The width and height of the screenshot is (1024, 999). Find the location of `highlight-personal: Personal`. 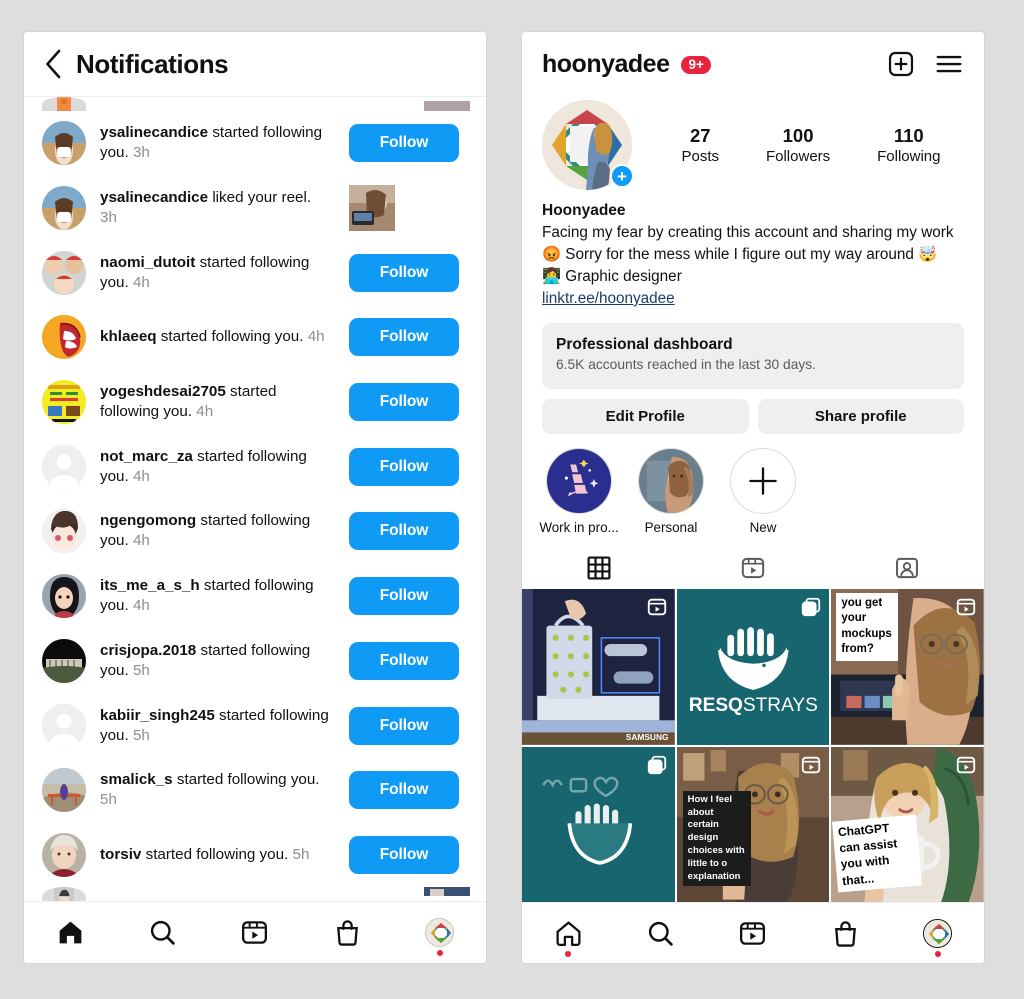

highlight-personal: Personal is located at coordinates (671, 491).